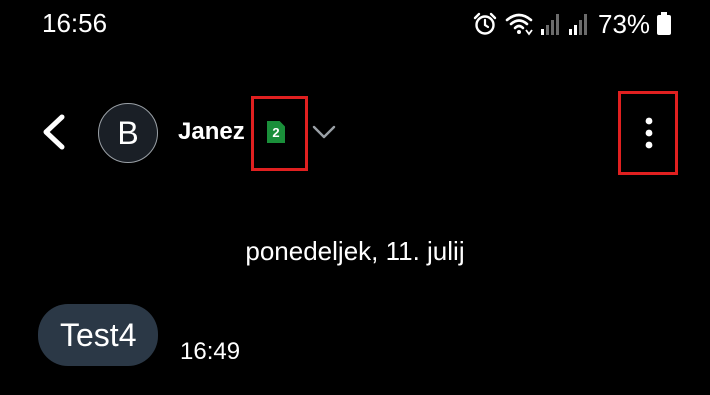 Image resolution: width=710 pixels, height=395 pixels. What do you see at coordinates (211, 132) in the screenshot?
I see `contact-name: Janez` at bounding box center [211, 132].